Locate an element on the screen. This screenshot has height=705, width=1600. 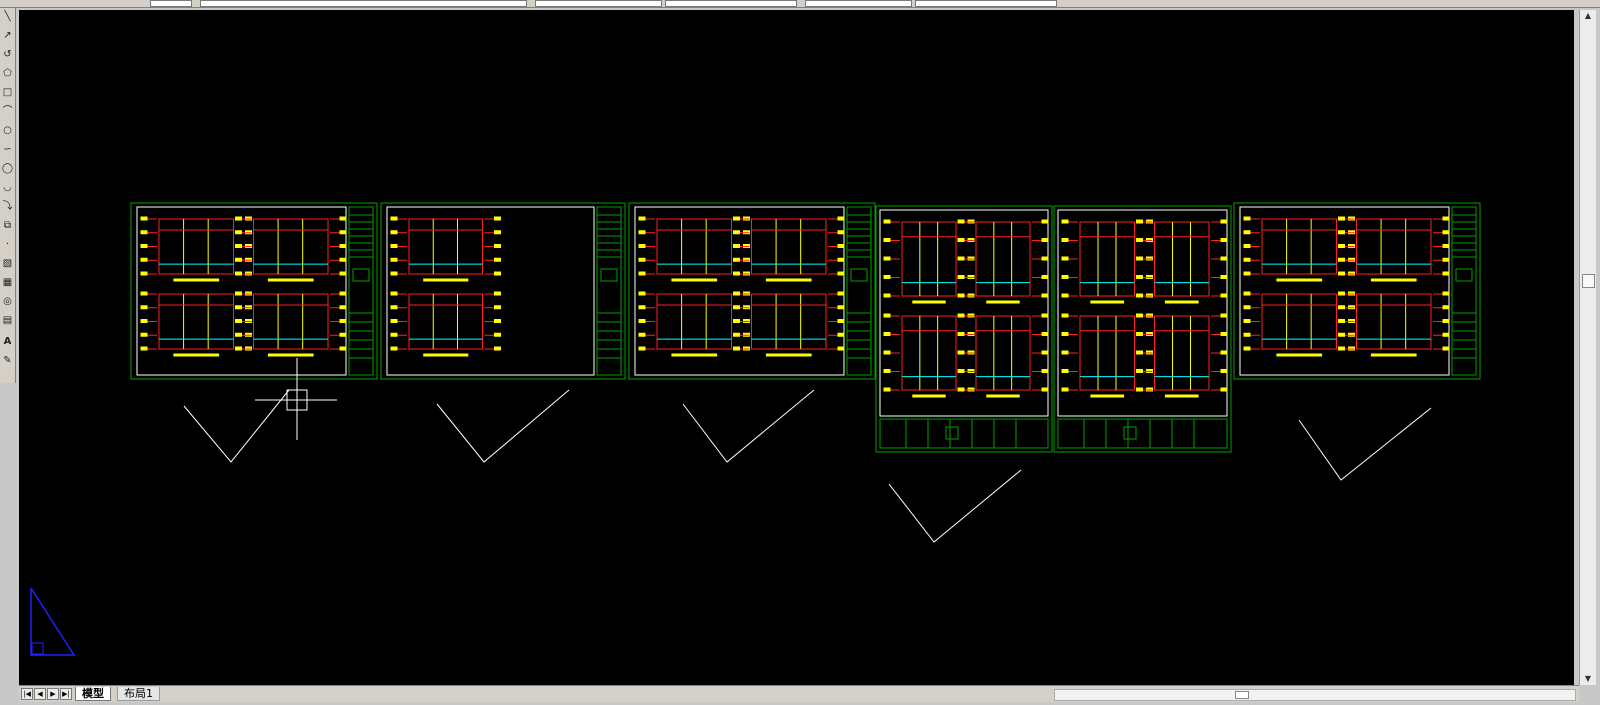
first-tab-icon: |◀ is located at coordinates (27, 694).